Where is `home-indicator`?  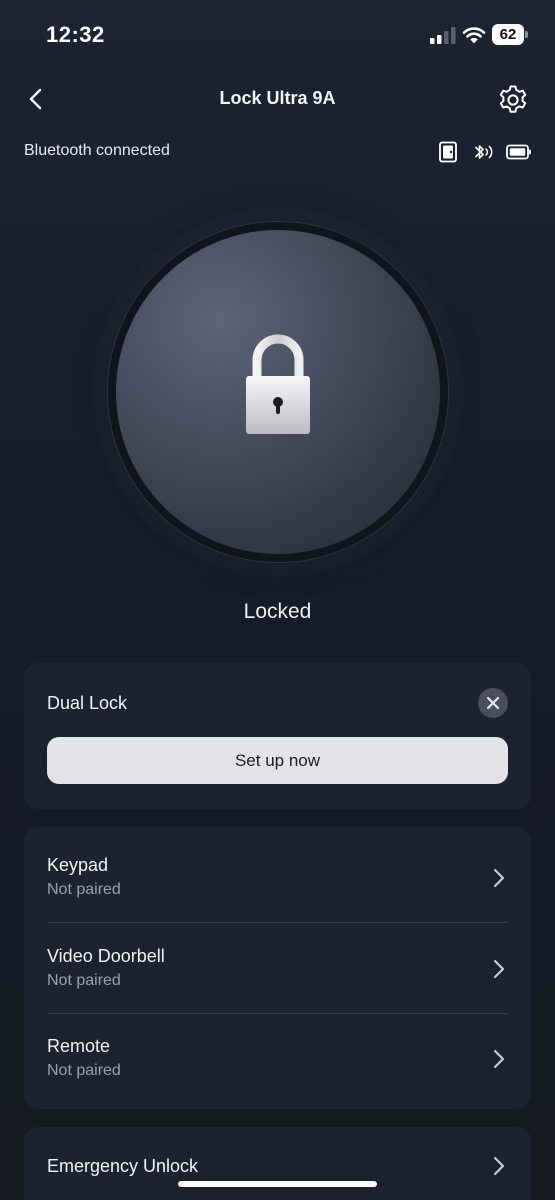
home-indicator is located at coordinates (277, 1184).